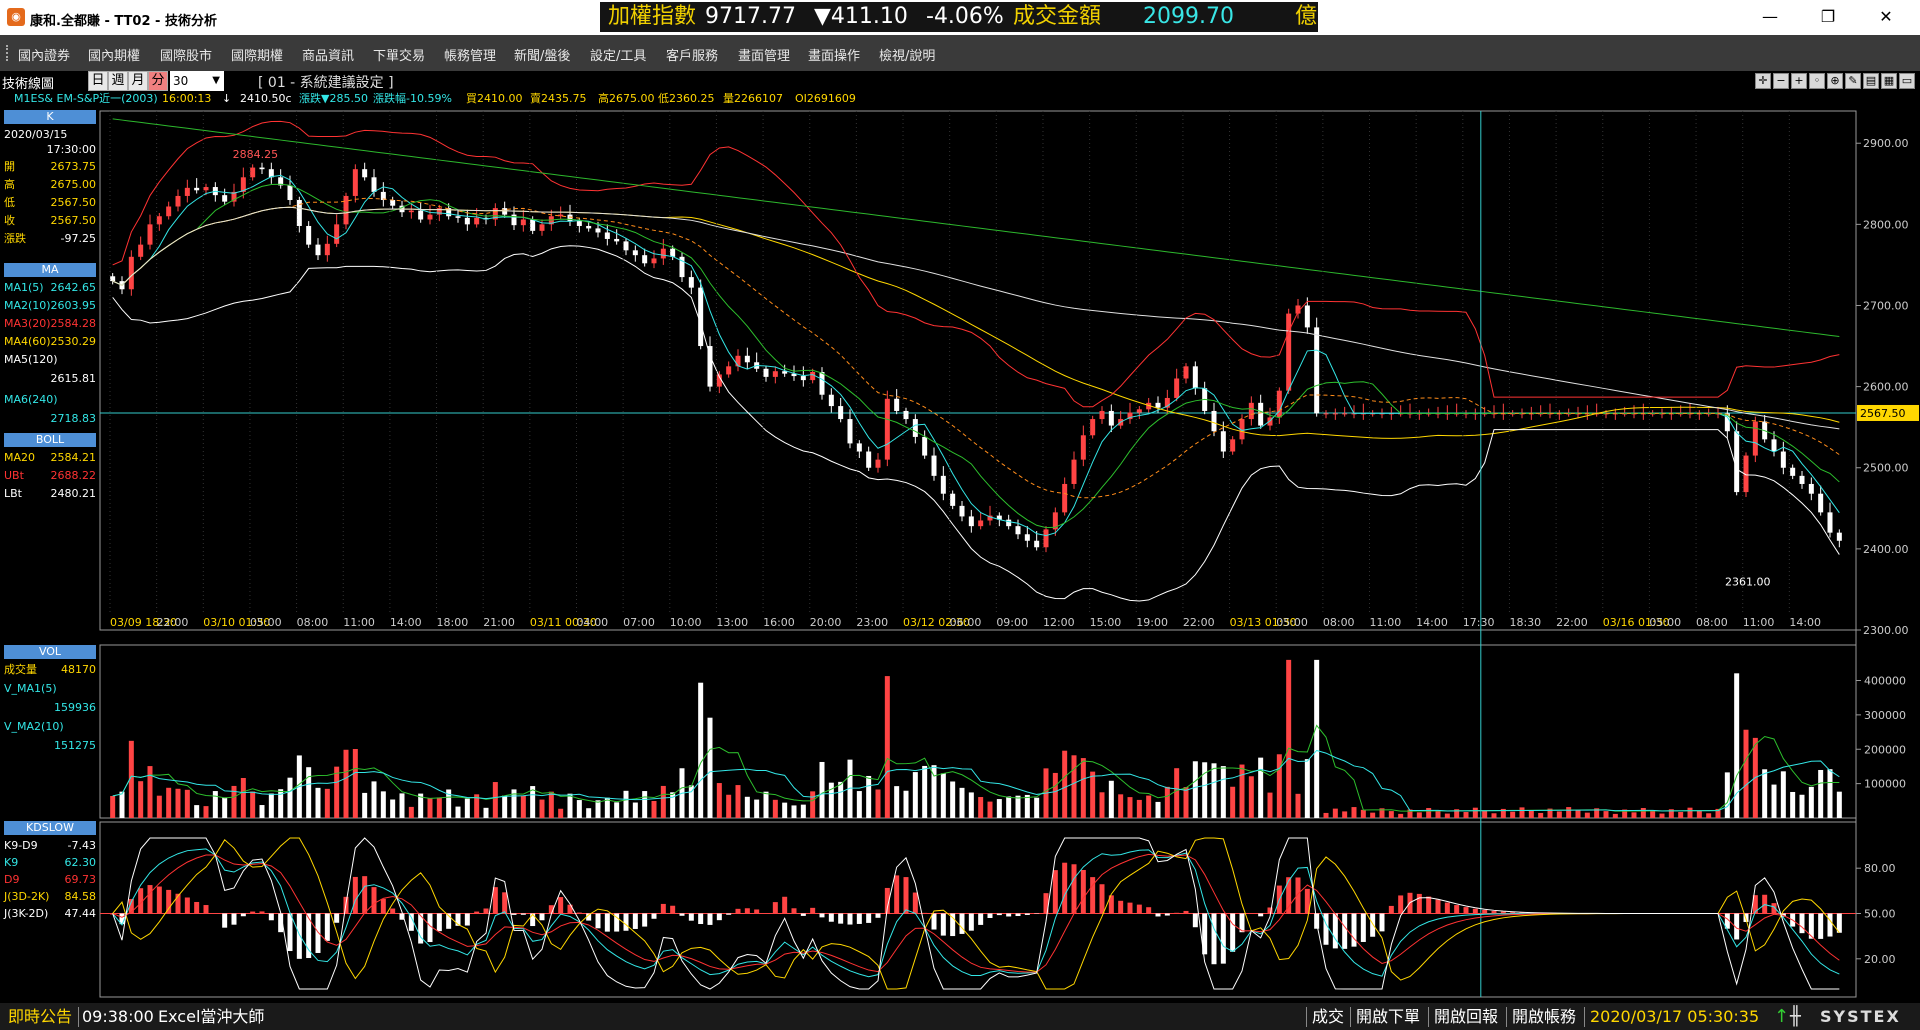 The image size is (1920, 1030). I want to click on open-report-link: 開啟回報, so click(1466, 1016).